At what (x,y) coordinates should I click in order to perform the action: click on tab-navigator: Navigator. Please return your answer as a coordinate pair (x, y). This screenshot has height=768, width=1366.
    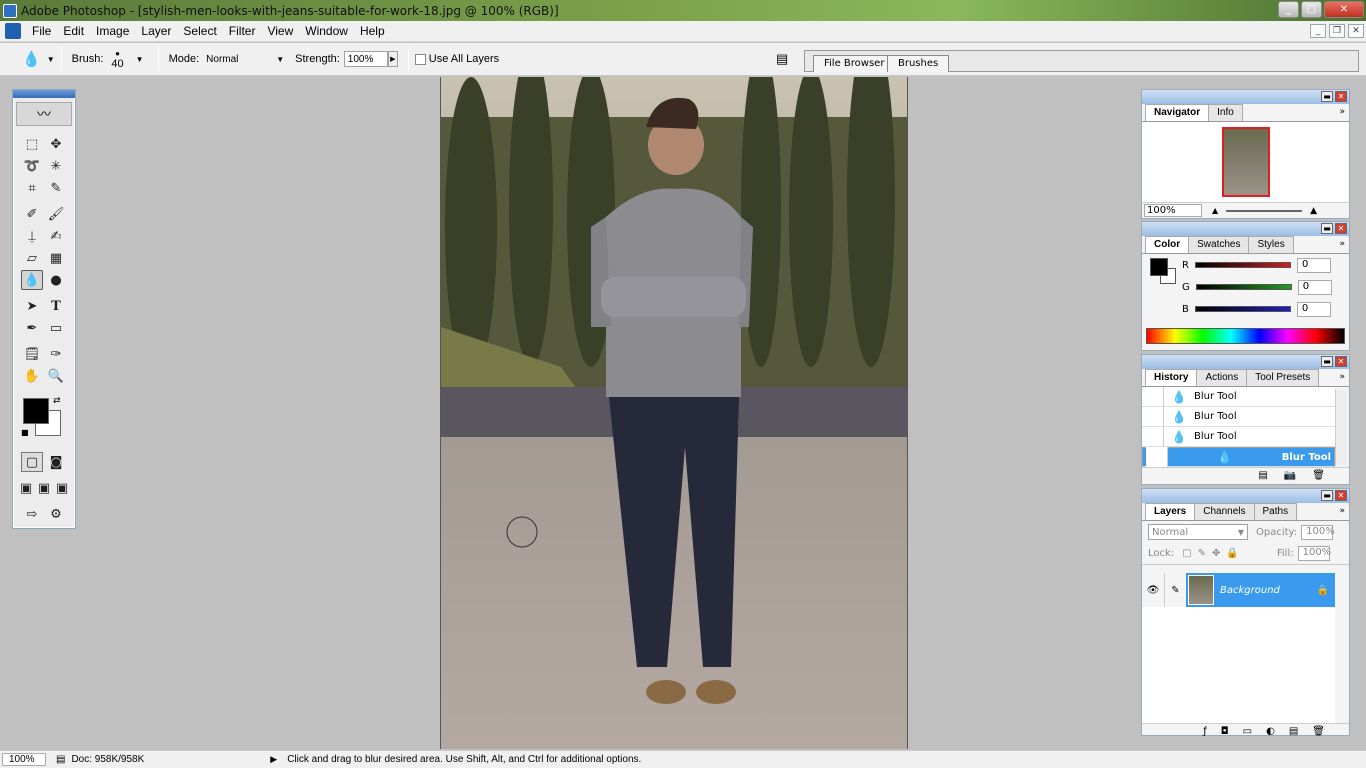
    Looking at the image, I should click on (1177, 112).